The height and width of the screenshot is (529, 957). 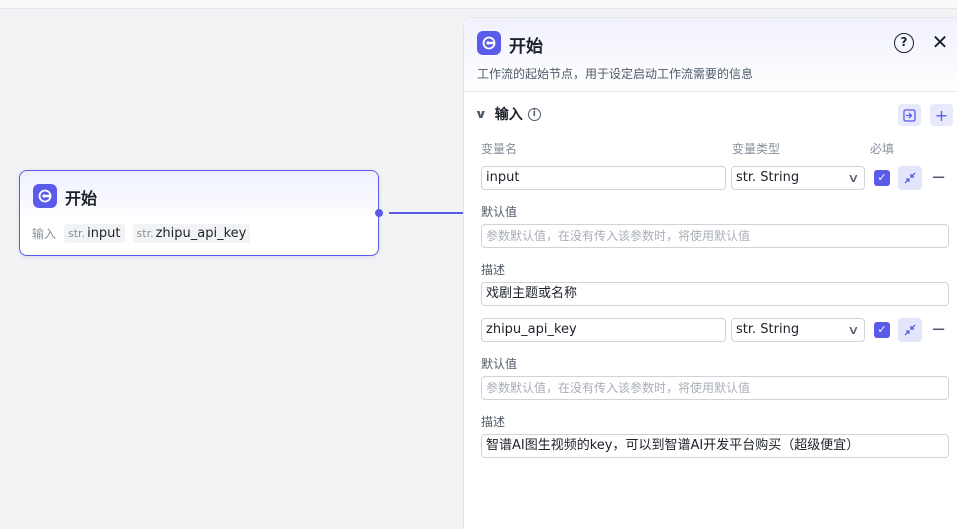 What do you see at coordinates (44, 234) in the screenshot?
I see `node-inputs-label: 输入` at bounding box center [44, 234].